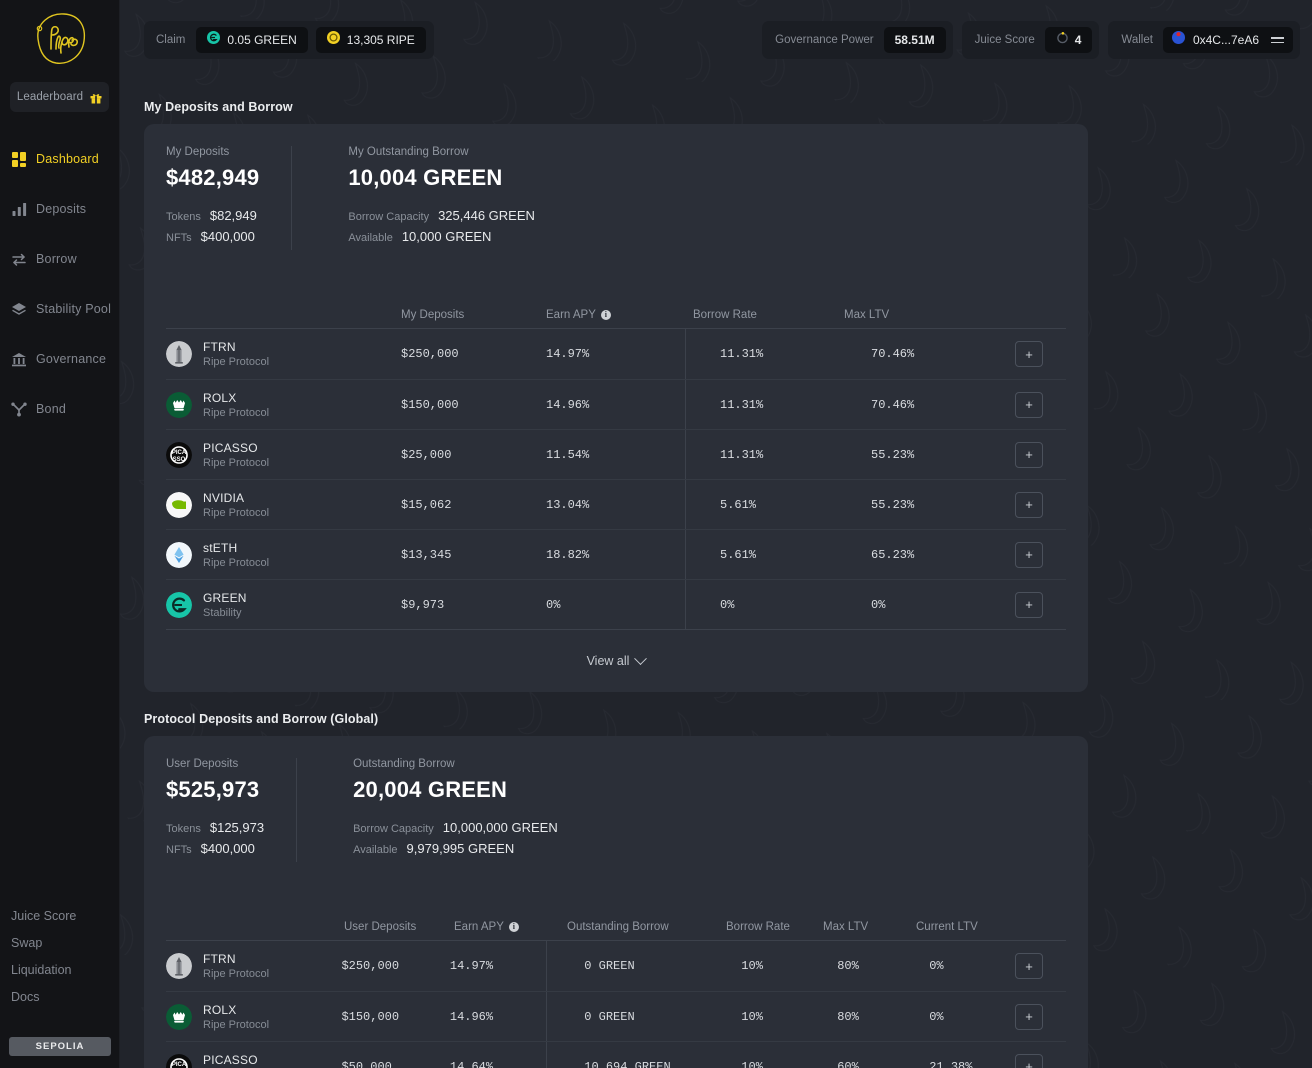  Describe the element at coordinates (914, 40) in the screenshot. I see `governance-power-value-box: 58.51M` at that location.